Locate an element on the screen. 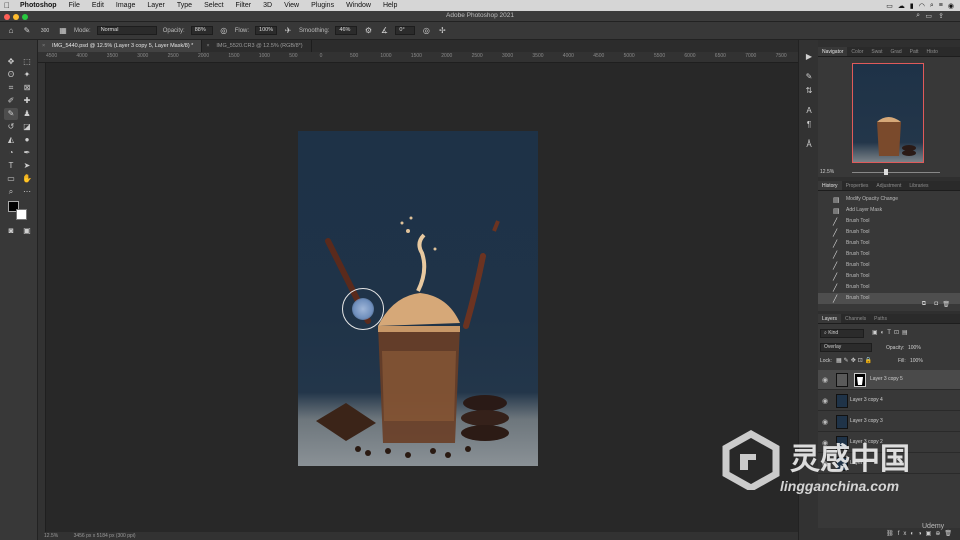 This screenshot has height=540, width=960. layer-row: ◉ Layer 3 copy 4 is located at coordinates (889, 401).